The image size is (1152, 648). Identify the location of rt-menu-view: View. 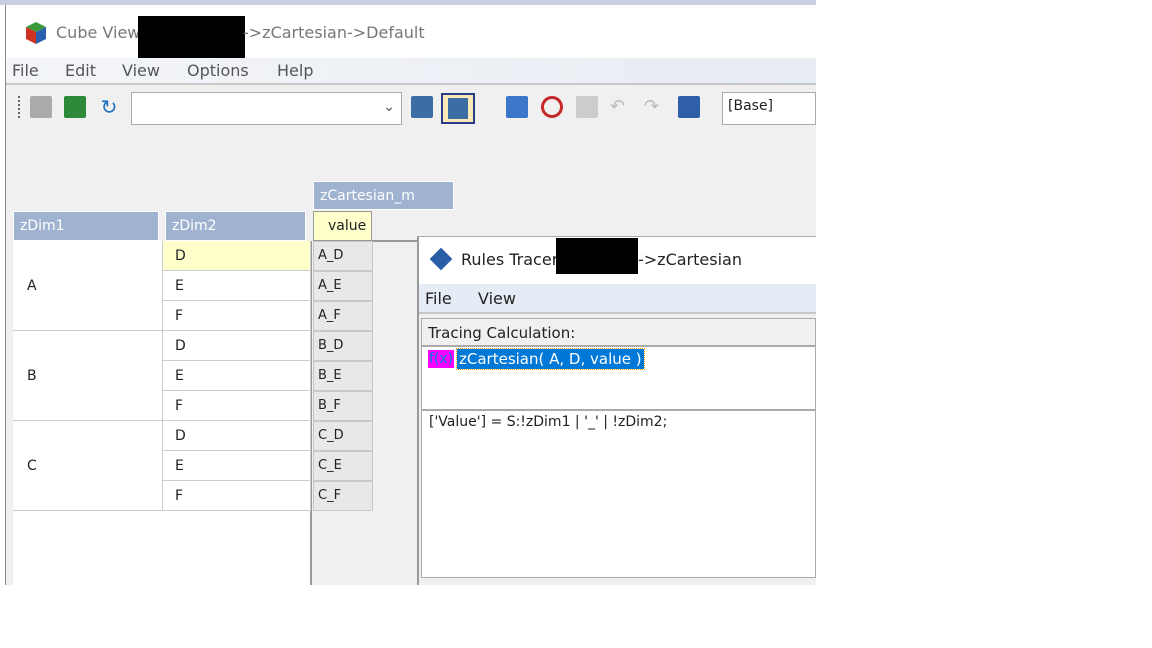
(497, 298).